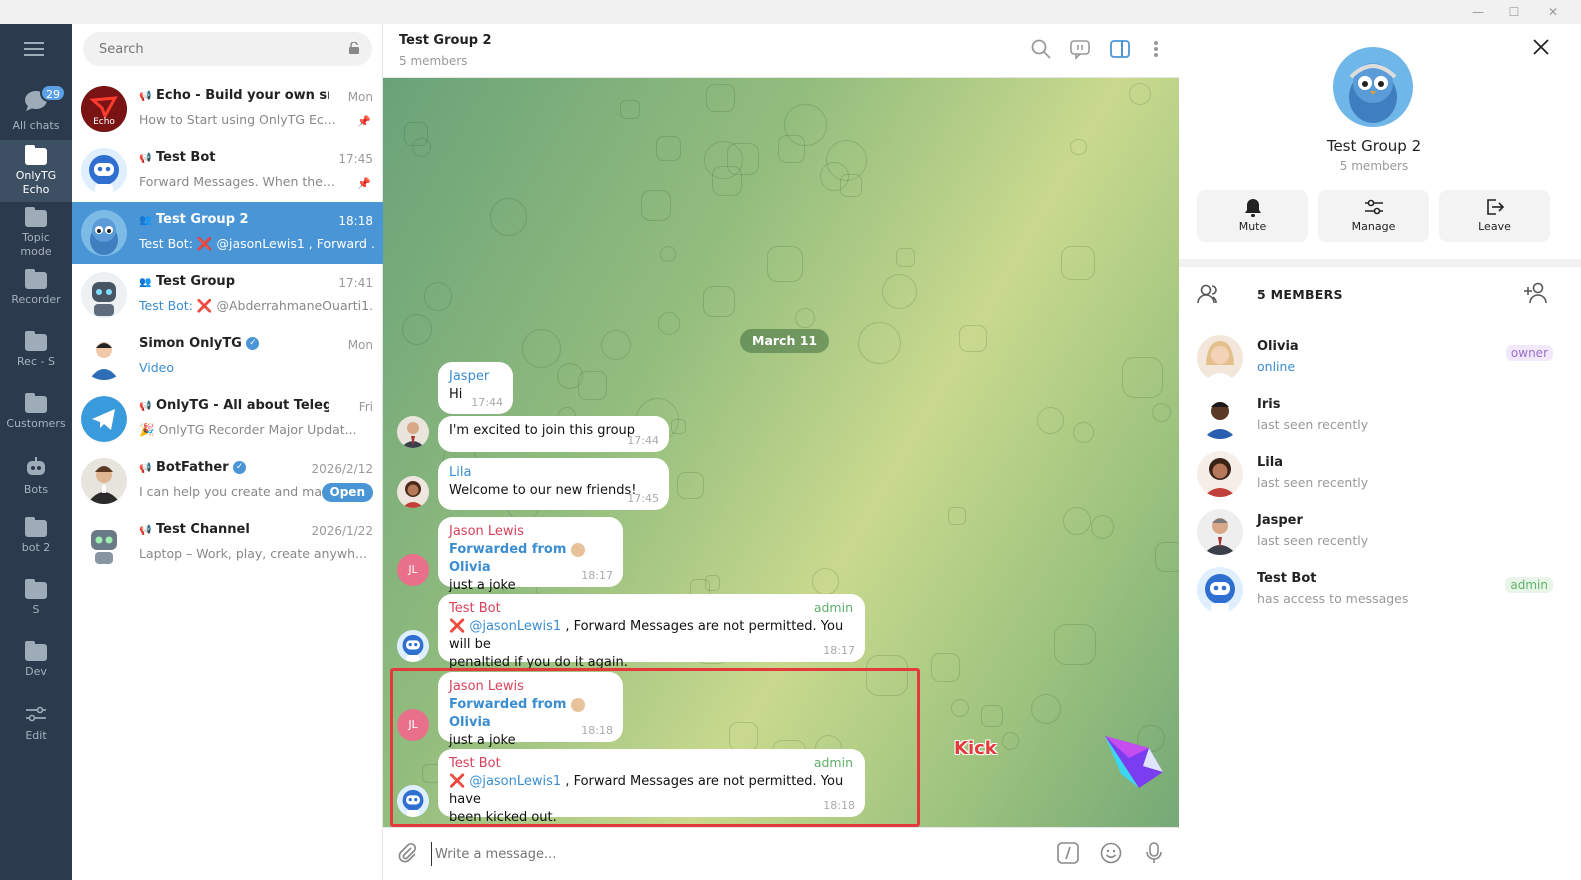 This screenshot has width=1581, height=880. Describe the element at coordinates (347, 492) in the screenshot. I see `open-button: Open` at that location.